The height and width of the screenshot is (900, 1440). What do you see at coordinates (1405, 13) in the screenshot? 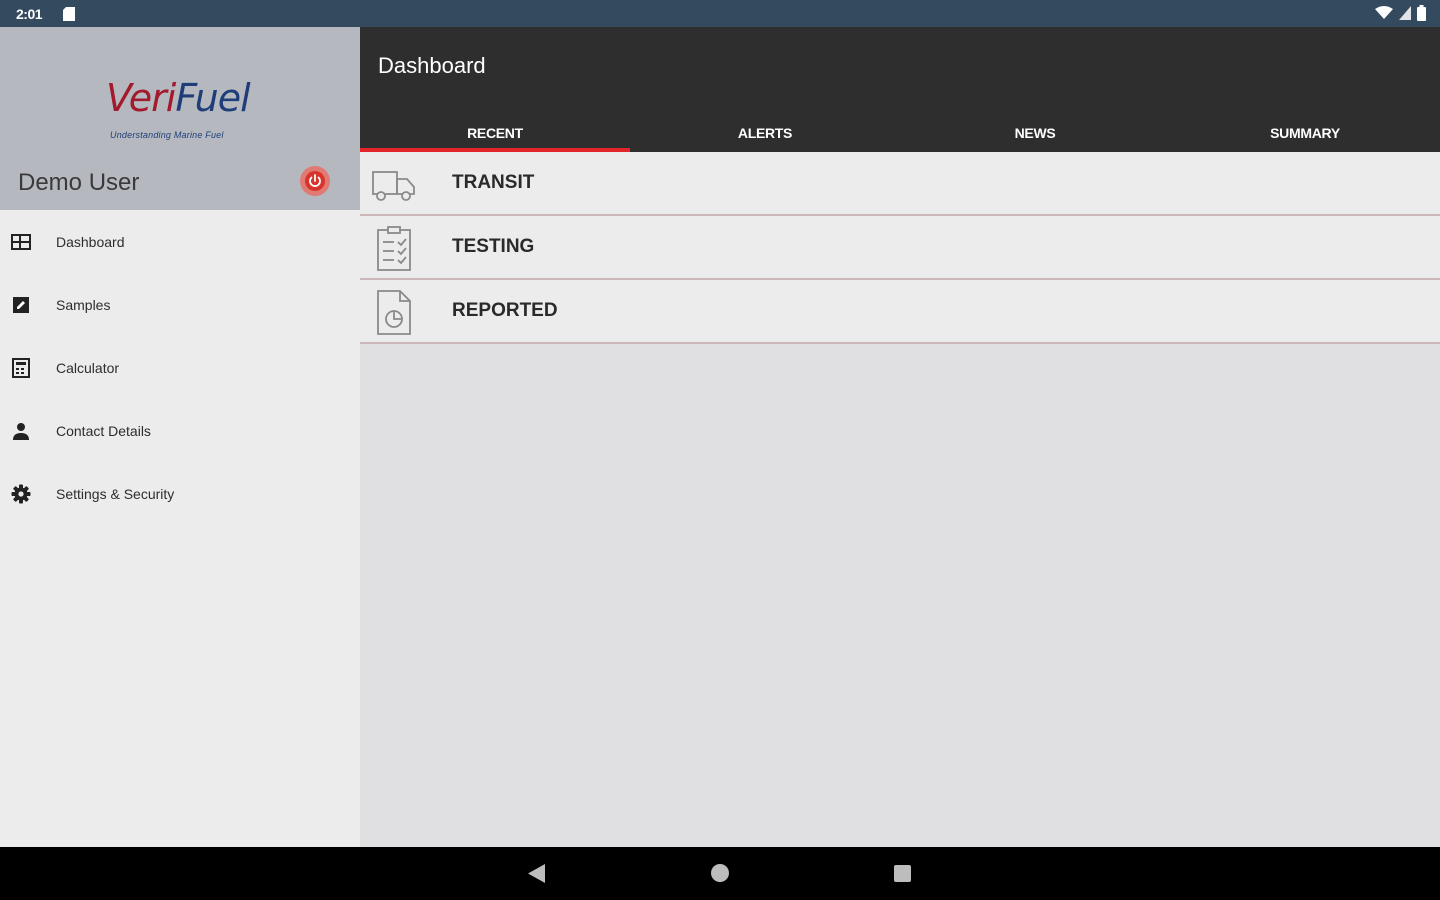
I see `signal-icon` at bounding box center [1405, 13].